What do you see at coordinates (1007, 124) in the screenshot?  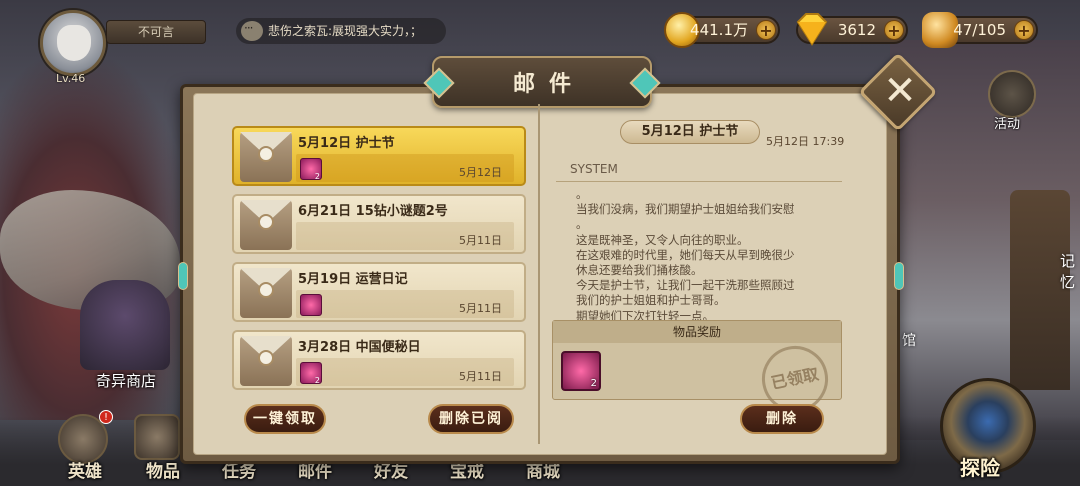 I see `activity-label: 活动` at bounding box center [1007, 124].